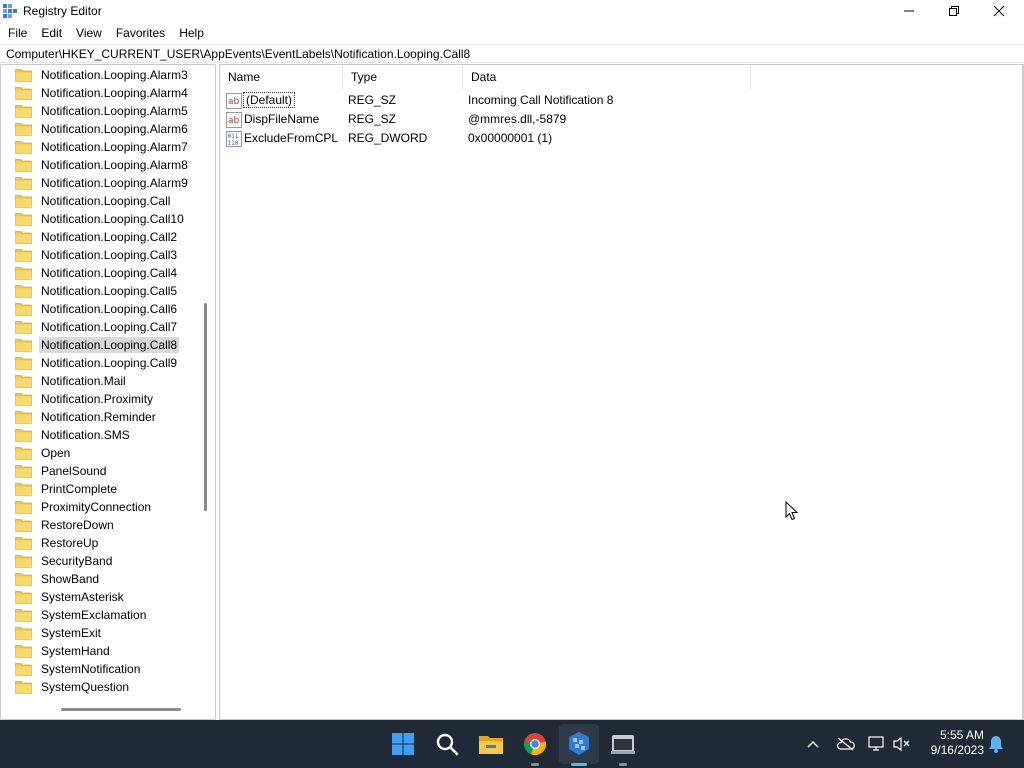  Describe the element at coordinates (877, 744) in the screenshot. I see `network-button` at that location.